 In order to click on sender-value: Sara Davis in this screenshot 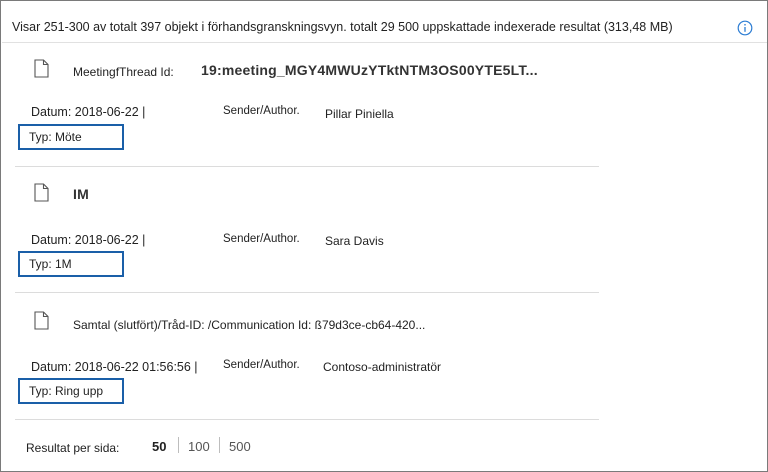, I will do `click(354, 241)`.